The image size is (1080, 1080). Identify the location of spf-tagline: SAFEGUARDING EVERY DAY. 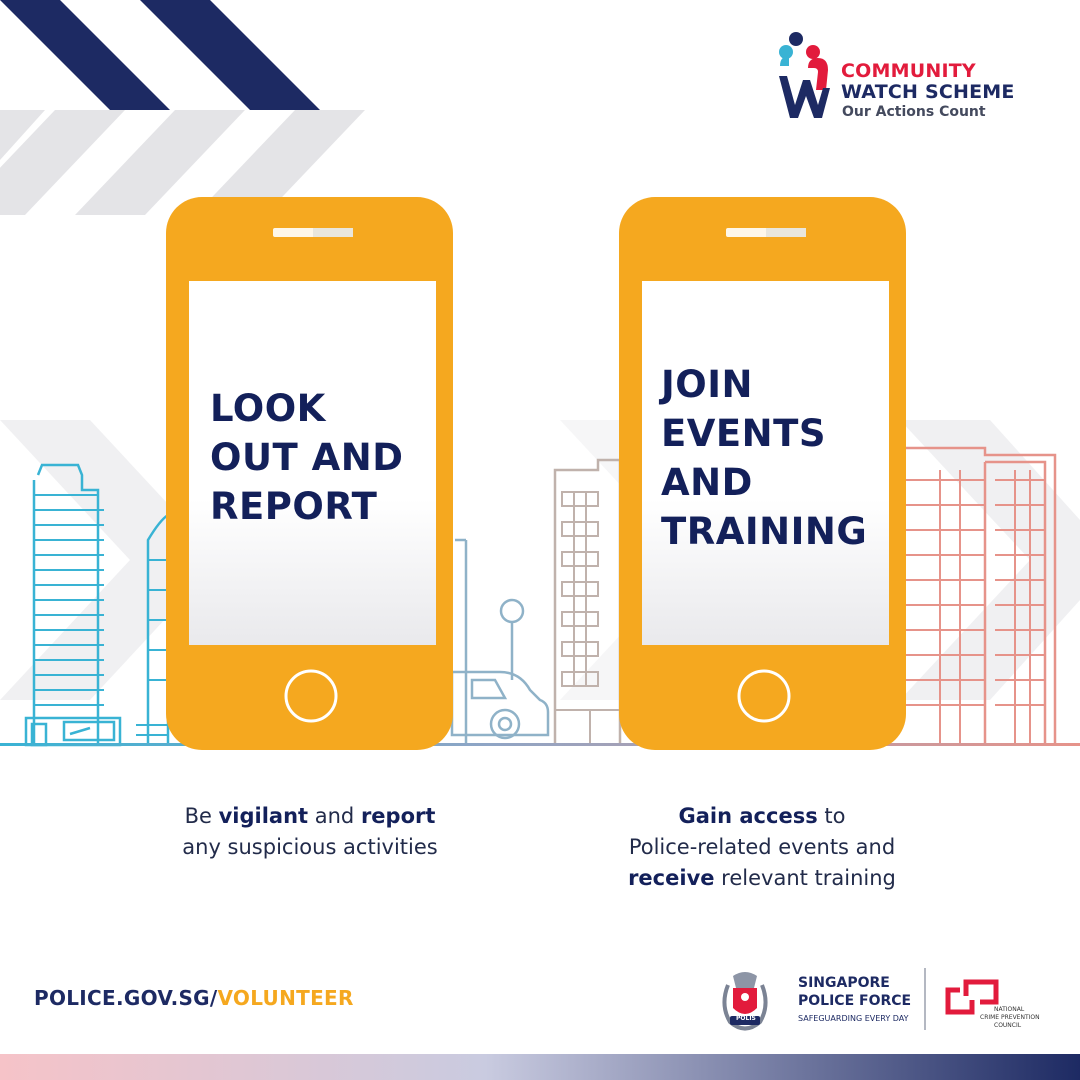
(853, 1018).